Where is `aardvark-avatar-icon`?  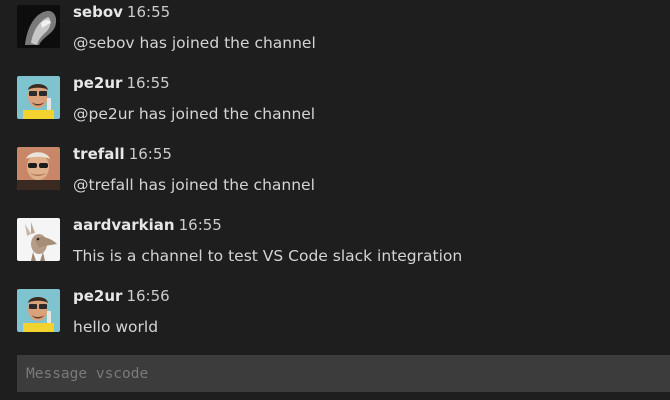 aardvark-avatar-icon is located at coordinates (38, 239).